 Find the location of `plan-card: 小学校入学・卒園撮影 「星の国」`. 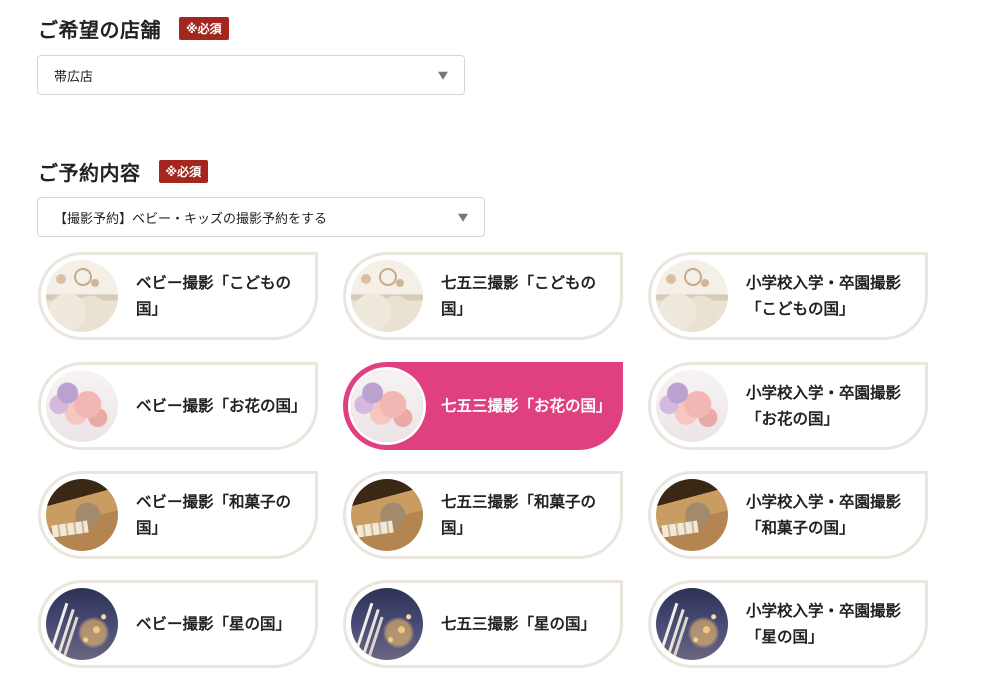

plan-card: 小学校入学・卒園撮影 「星の国」 is located at coordinates (788, 624).